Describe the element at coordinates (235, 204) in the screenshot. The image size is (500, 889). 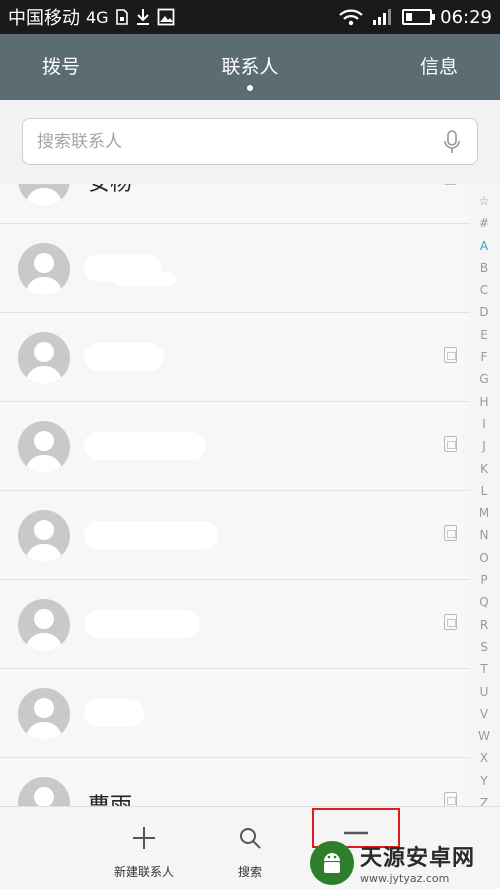
I see `contact-row: 安杨` at that location.